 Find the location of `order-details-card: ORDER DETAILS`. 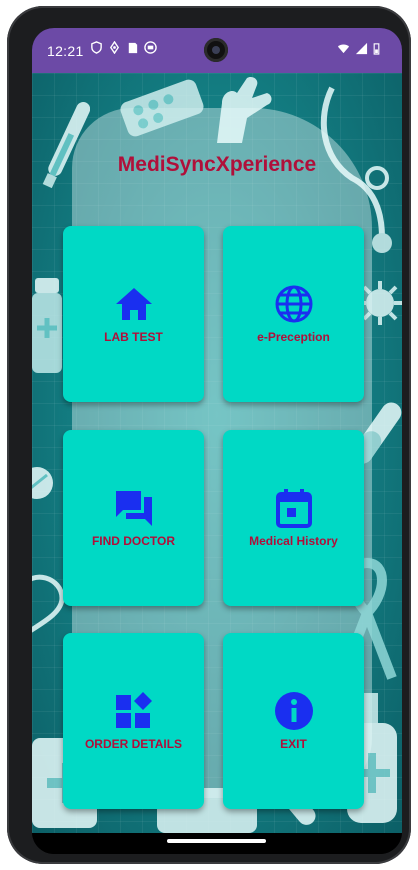

order-details-card: ORDER DETAILS is located at coordinates (133, 721).